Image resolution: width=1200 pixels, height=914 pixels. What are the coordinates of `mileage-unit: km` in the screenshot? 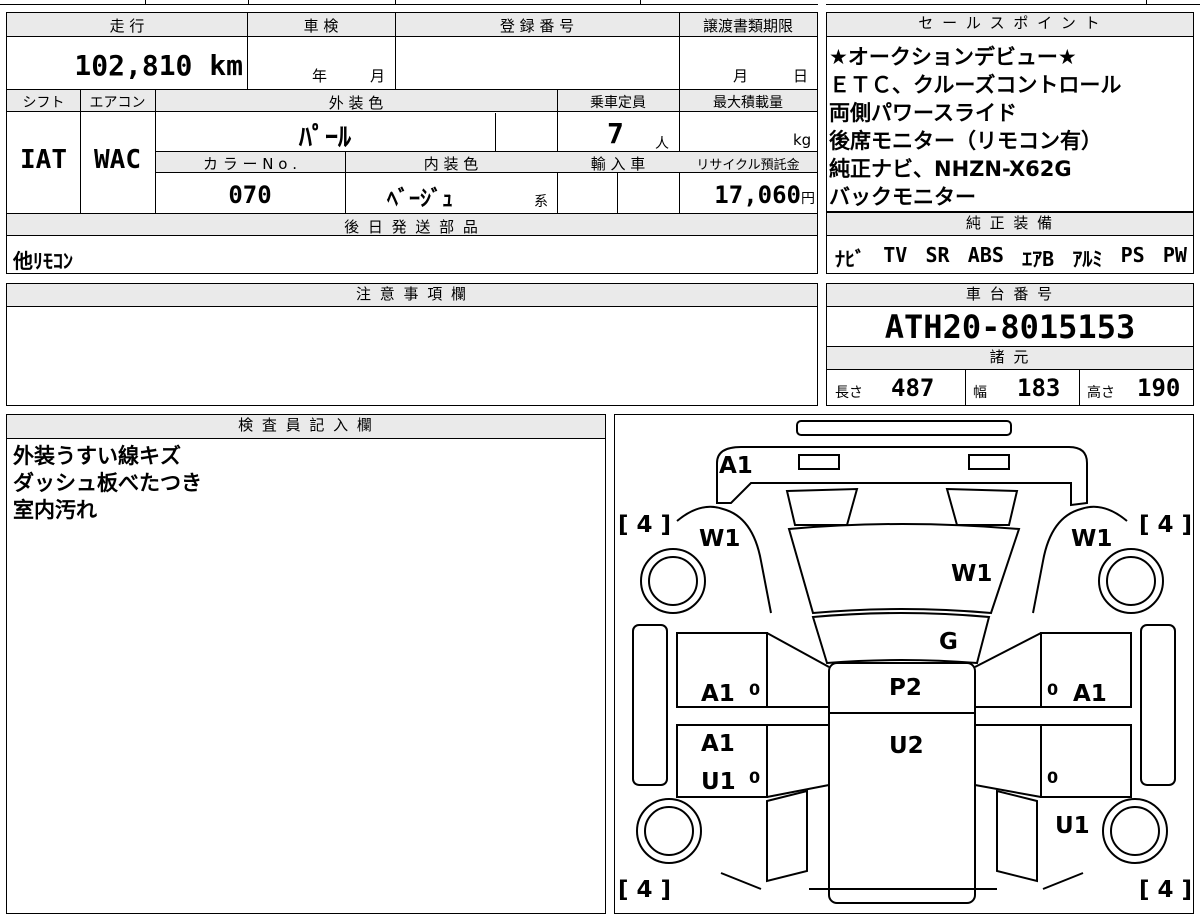 It's located at (226, 65).